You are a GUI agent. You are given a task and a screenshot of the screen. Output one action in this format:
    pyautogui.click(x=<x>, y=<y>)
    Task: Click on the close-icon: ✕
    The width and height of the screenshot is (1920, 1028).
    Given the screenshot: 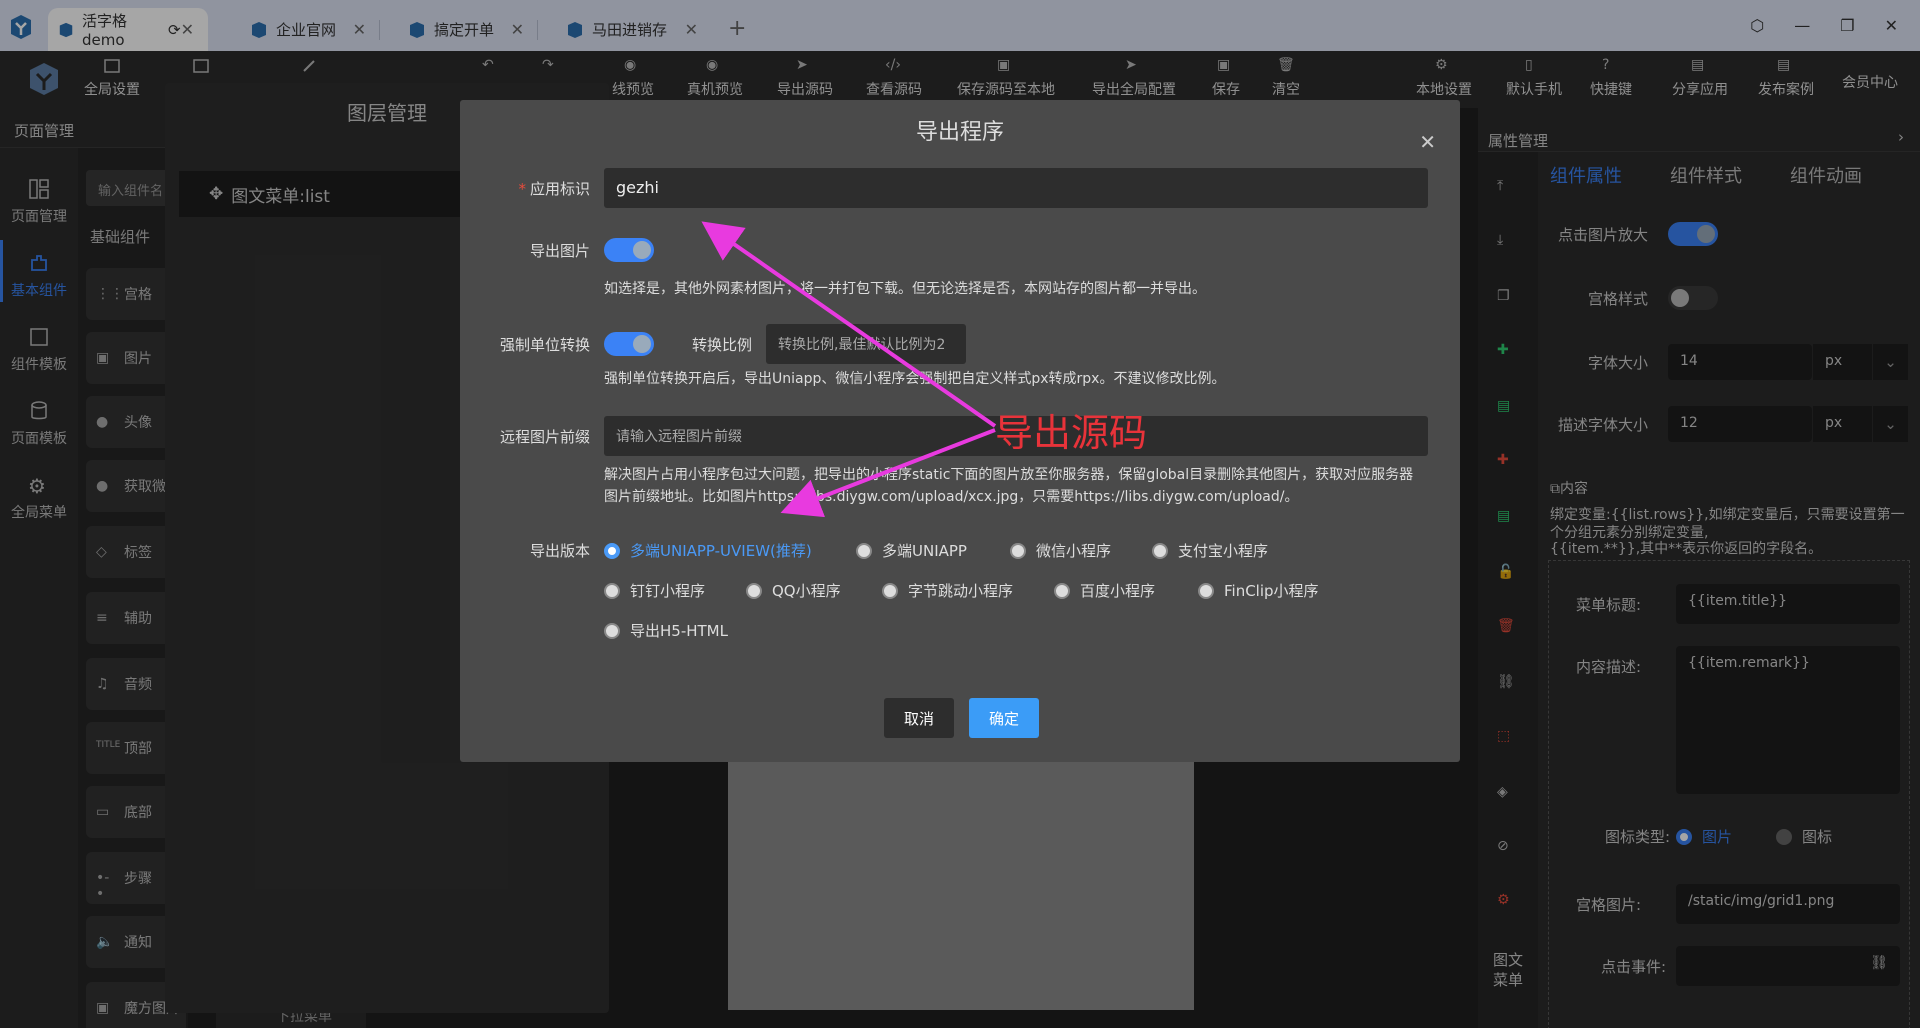 What is the action you would take?
    pyautogui.click(x=1427, y=142)
    